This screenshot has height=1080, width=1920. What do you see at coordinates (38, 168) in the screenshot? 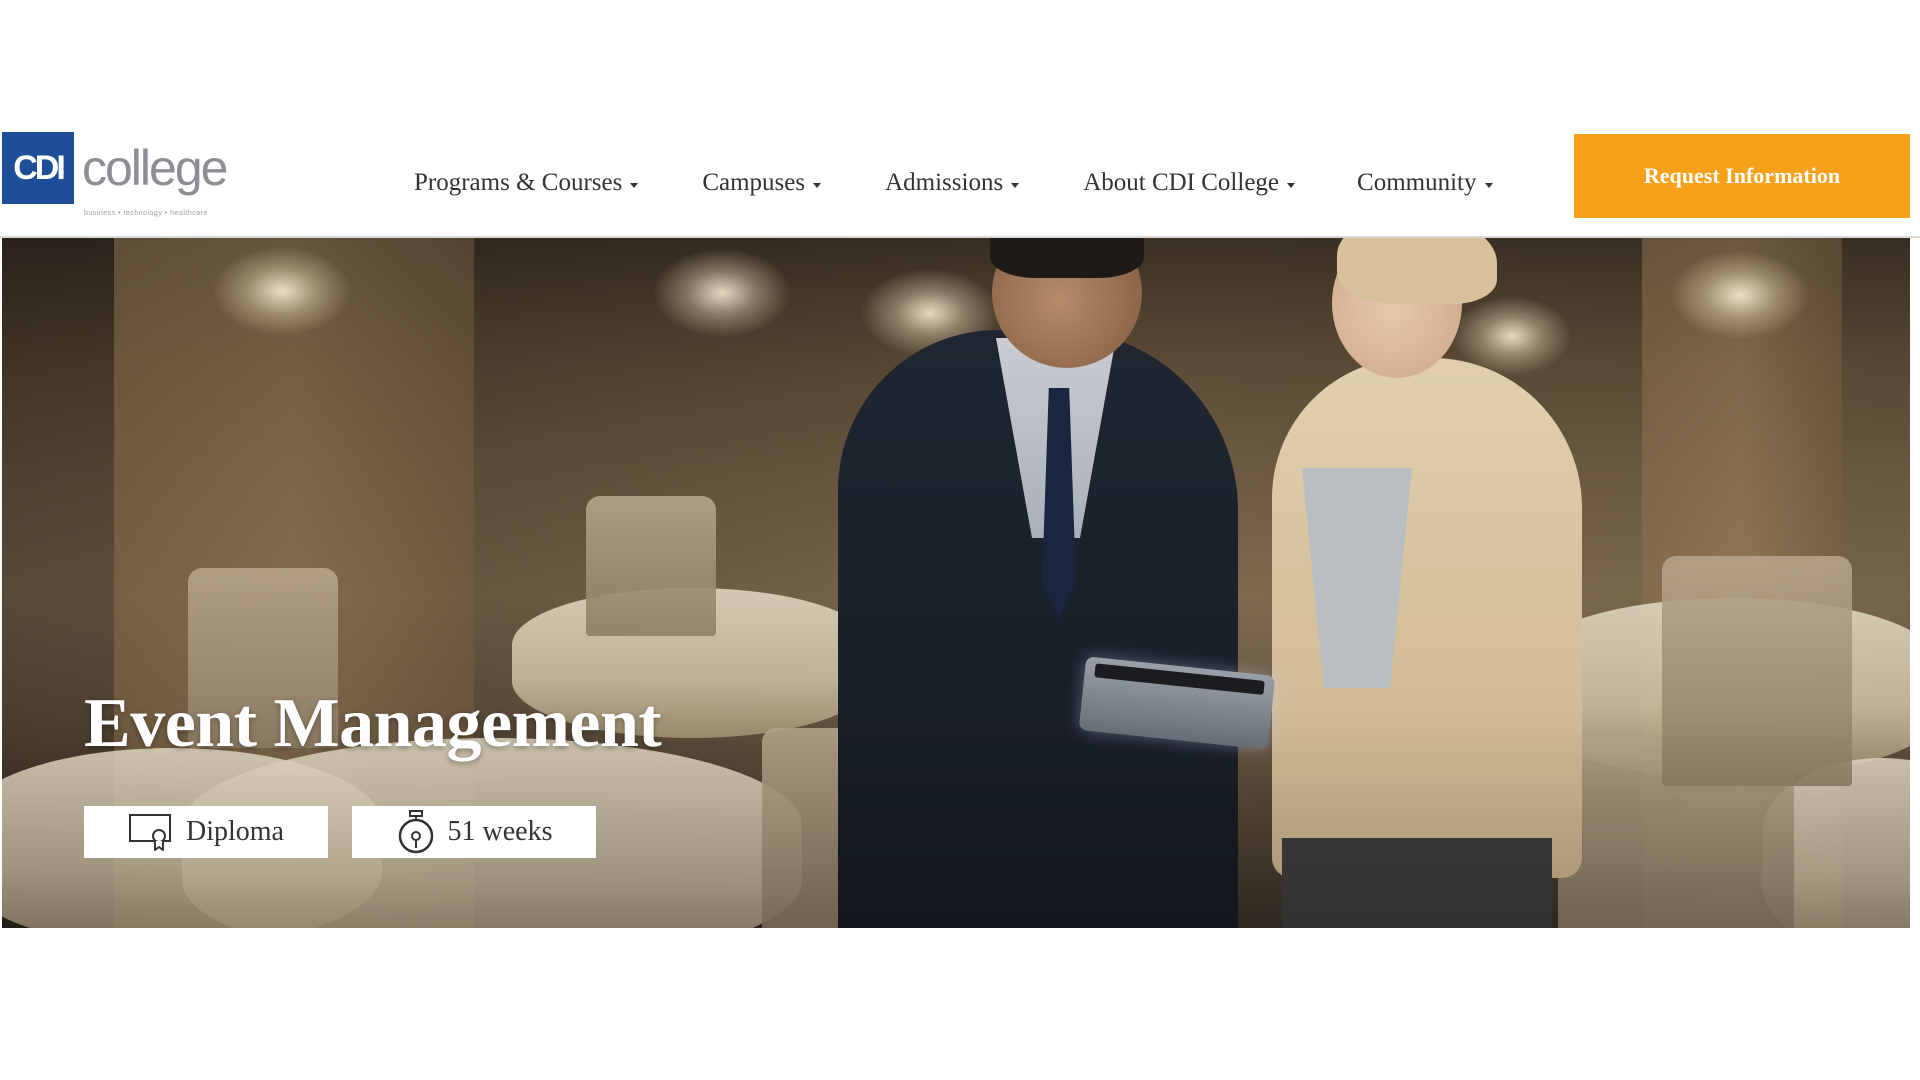
I see `logo-mark: CDI` at bounding box center [38, 168].